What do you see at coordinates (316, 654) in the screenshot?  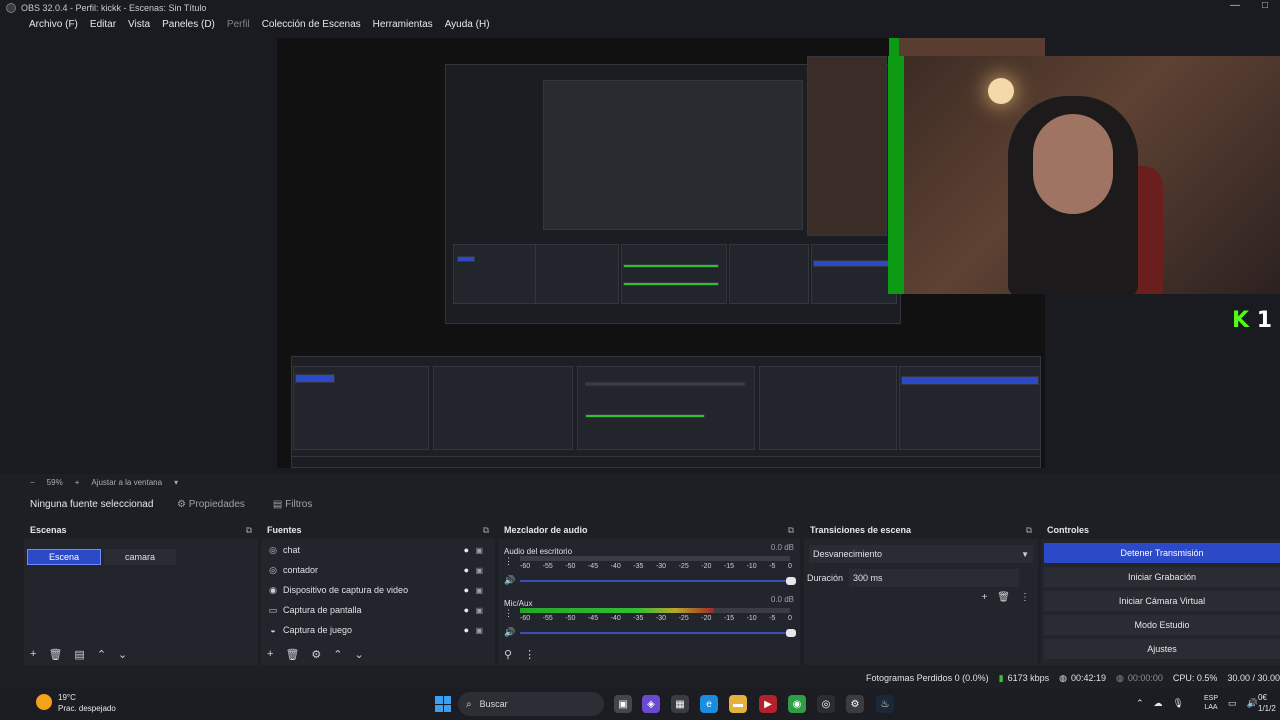 I see `gear-icon: ⚙` at bounding box center [316, 654].